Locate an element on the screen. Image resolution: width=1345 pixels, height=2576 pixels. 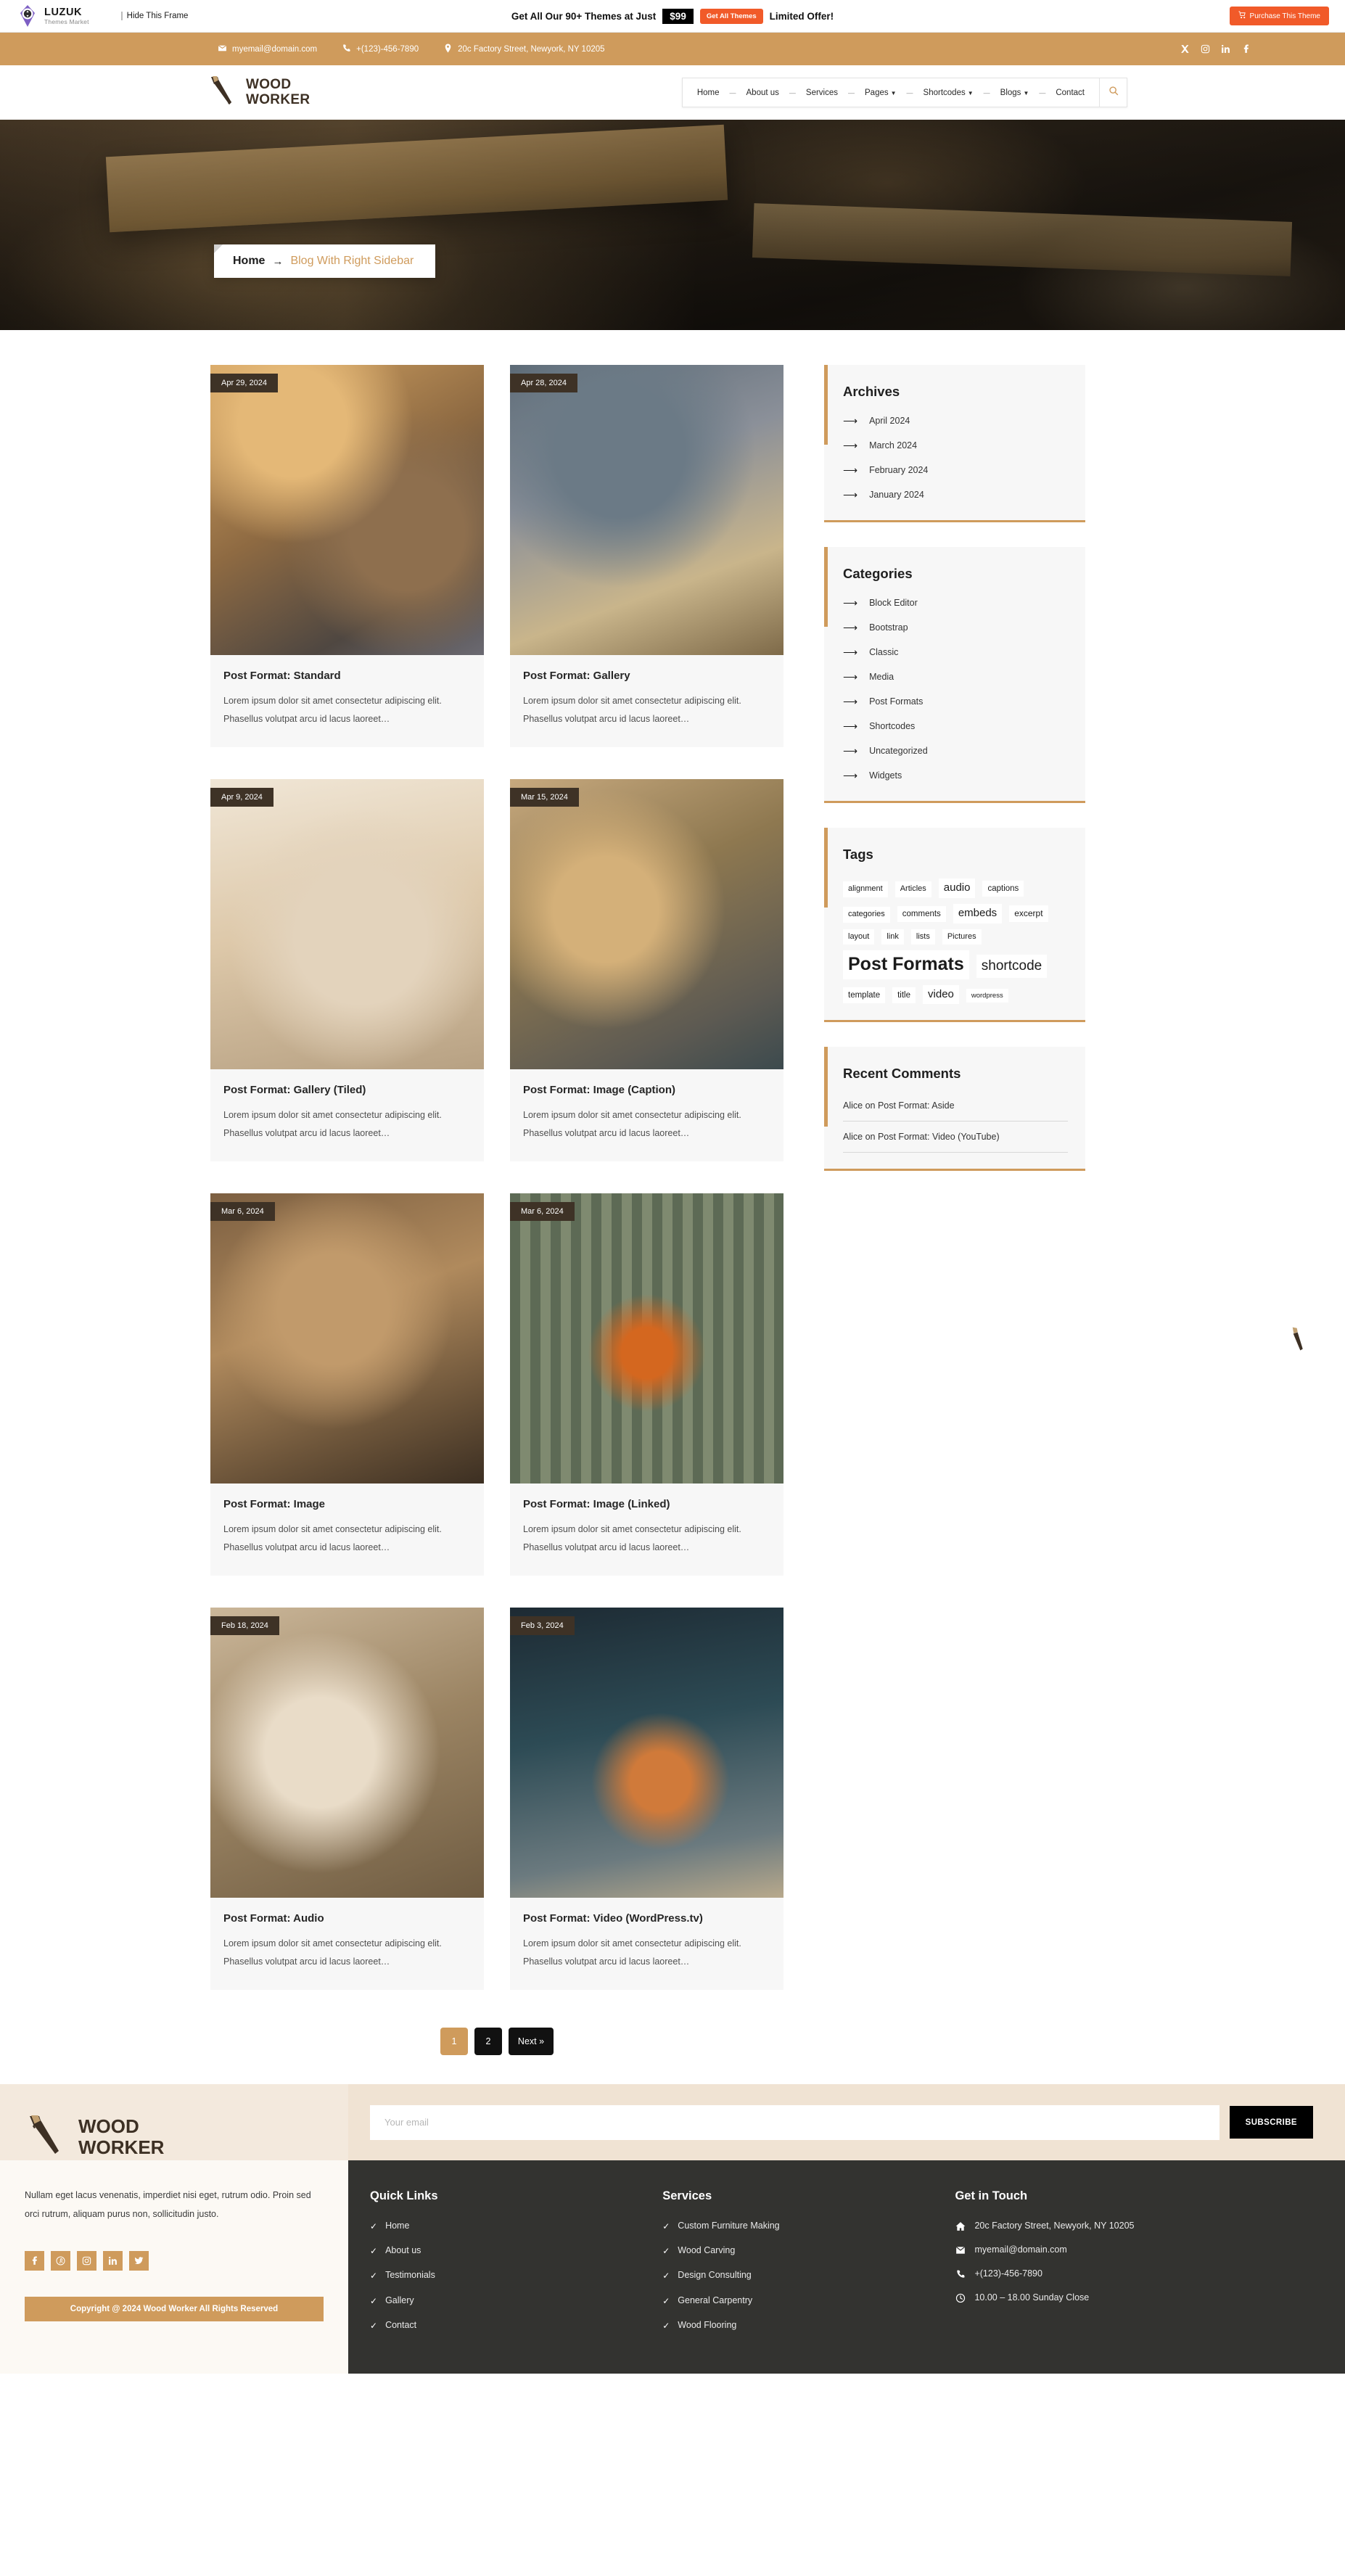
quick-link-item: ✓ Gallery is located at coordinates (512, 2301).